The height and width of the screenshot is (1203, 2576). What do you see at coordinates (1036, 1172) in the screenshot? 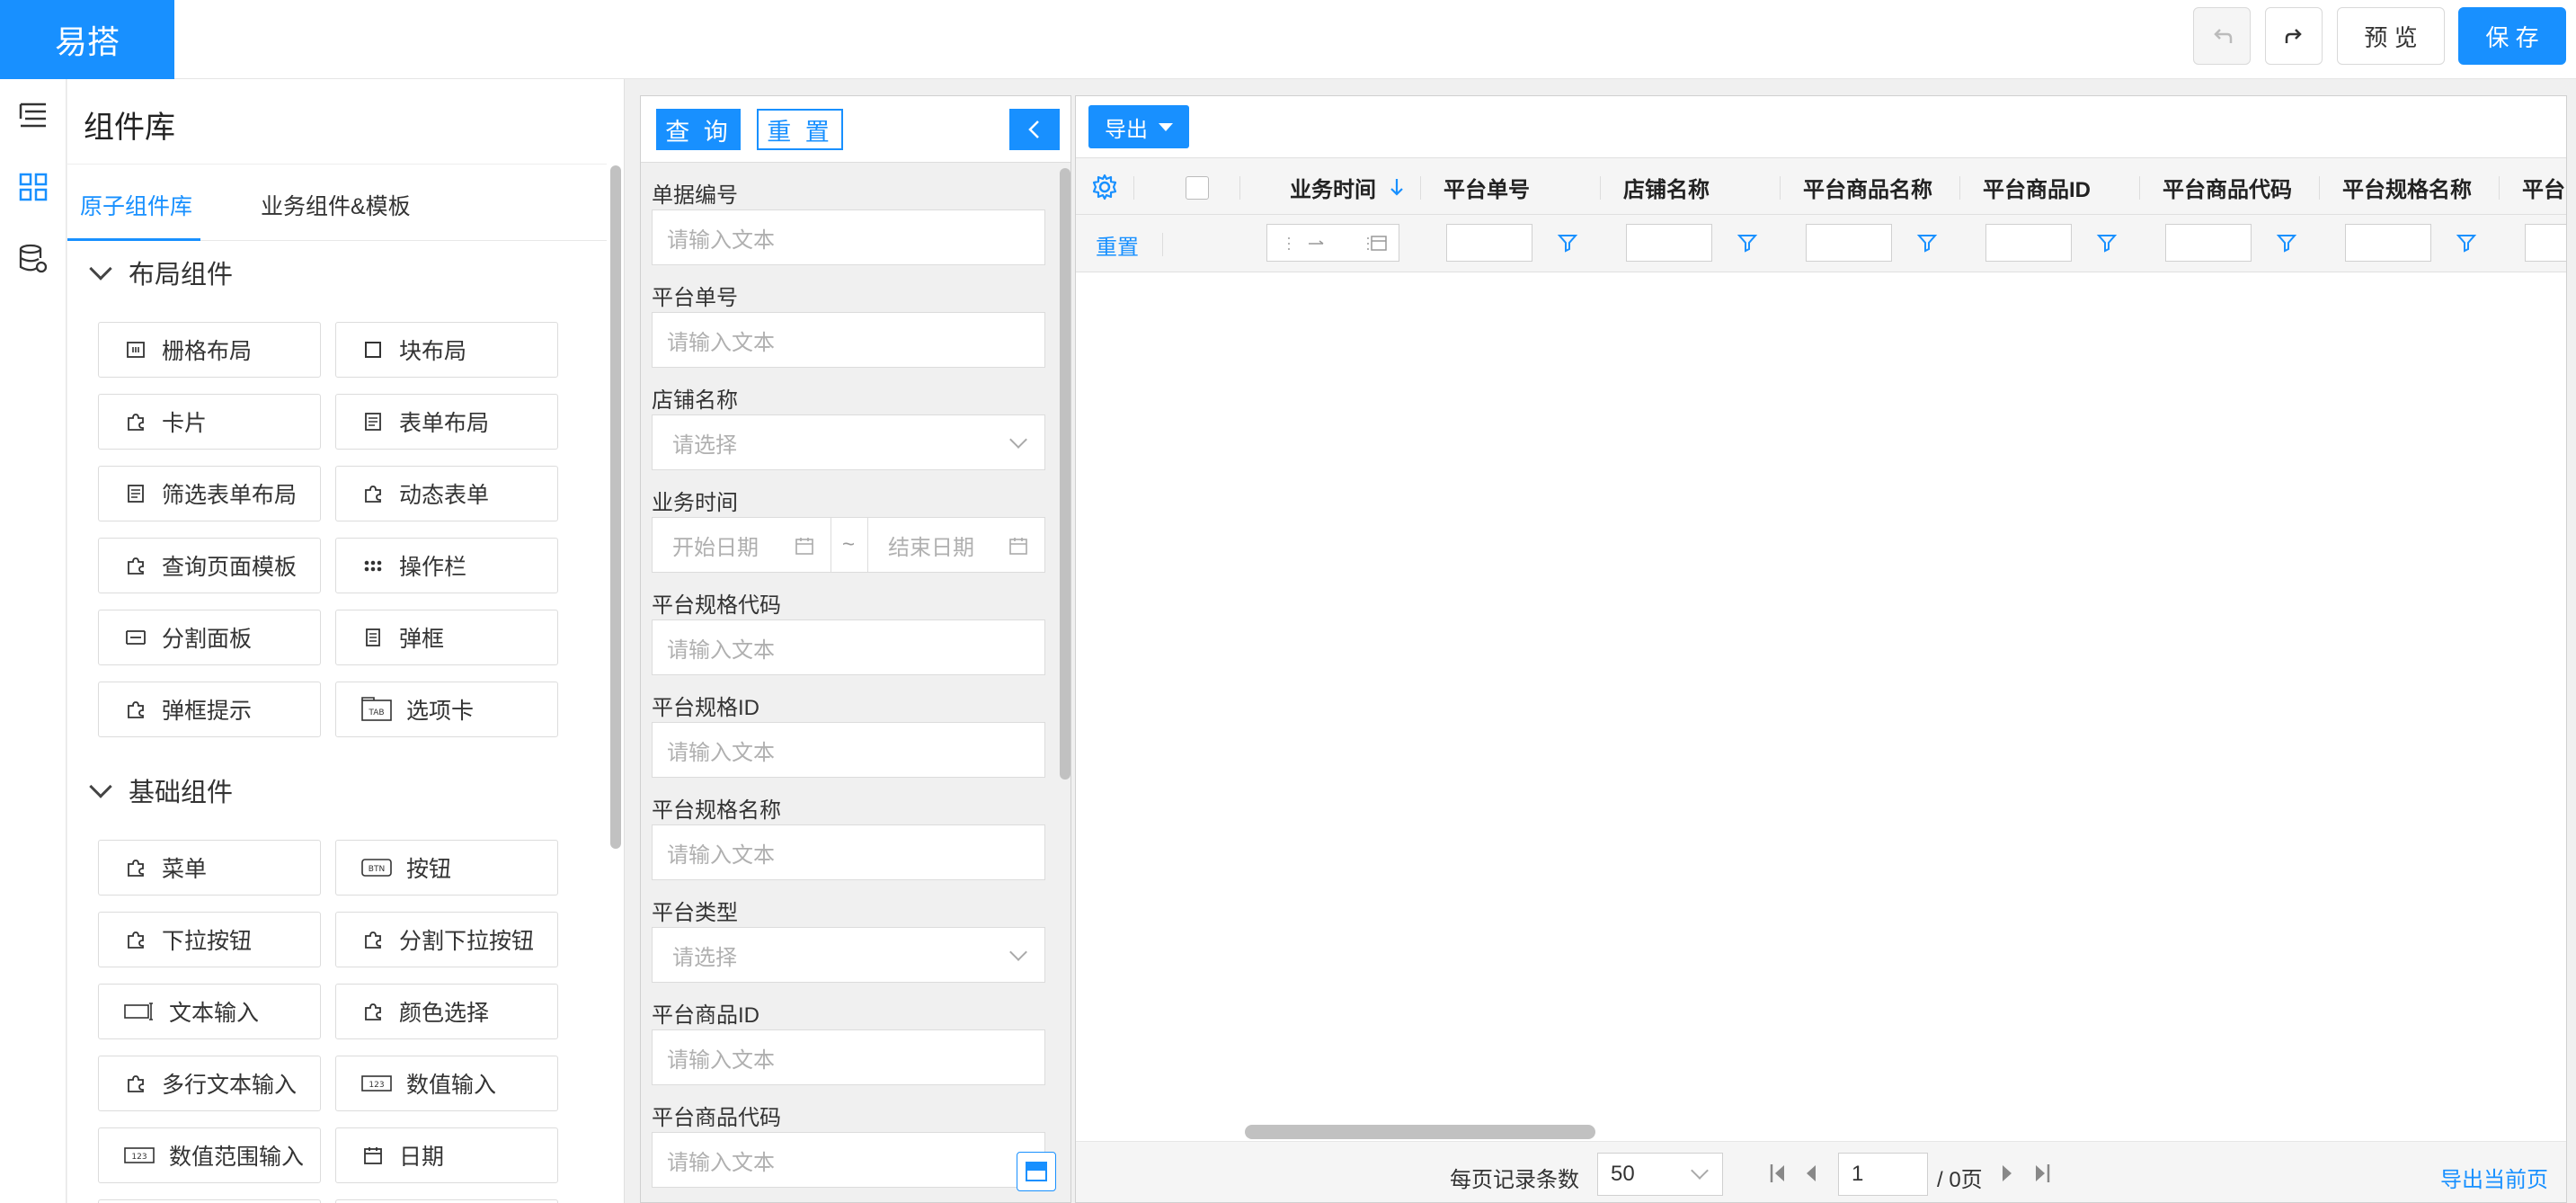
I see `layout-toggle-button` at bounding box center [1036, 1172].